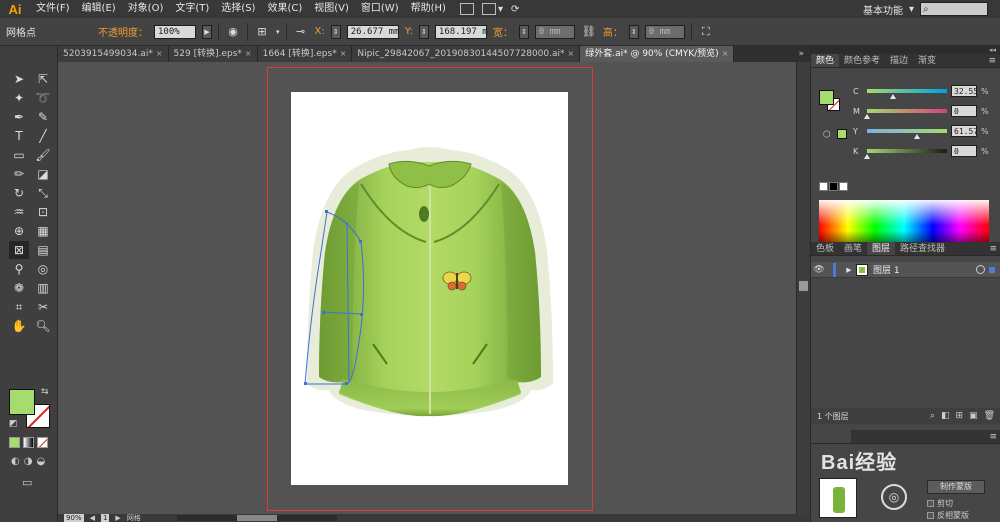 The height and width of the screenshot is (522, 1000). I want to click on opacity-dropdown-button: ▶, so click(207, 31).